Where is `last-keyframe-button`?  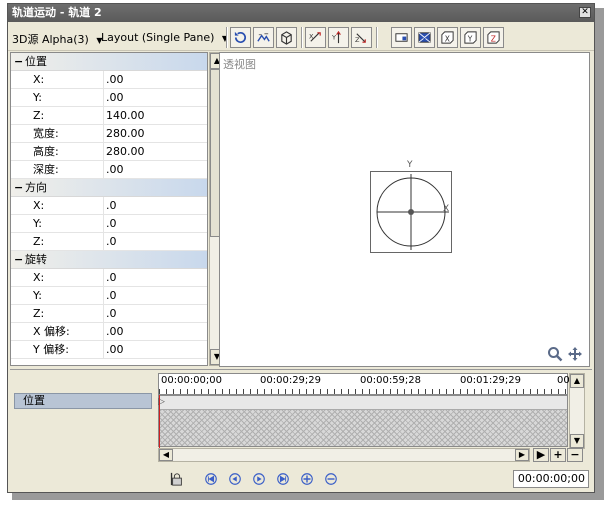 last-keyframe-button is located at coordinates (283, 479).